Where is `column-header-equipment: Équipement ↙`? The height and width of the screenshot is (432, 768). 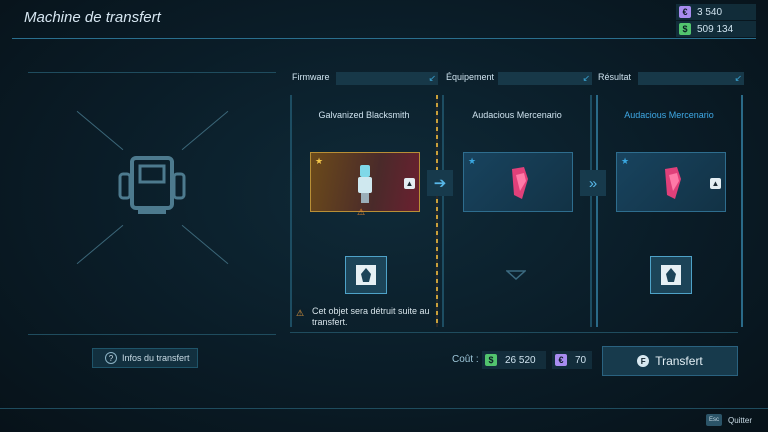
column-header-equipment: Équipement ↙ is located at coordinates (519, 78).